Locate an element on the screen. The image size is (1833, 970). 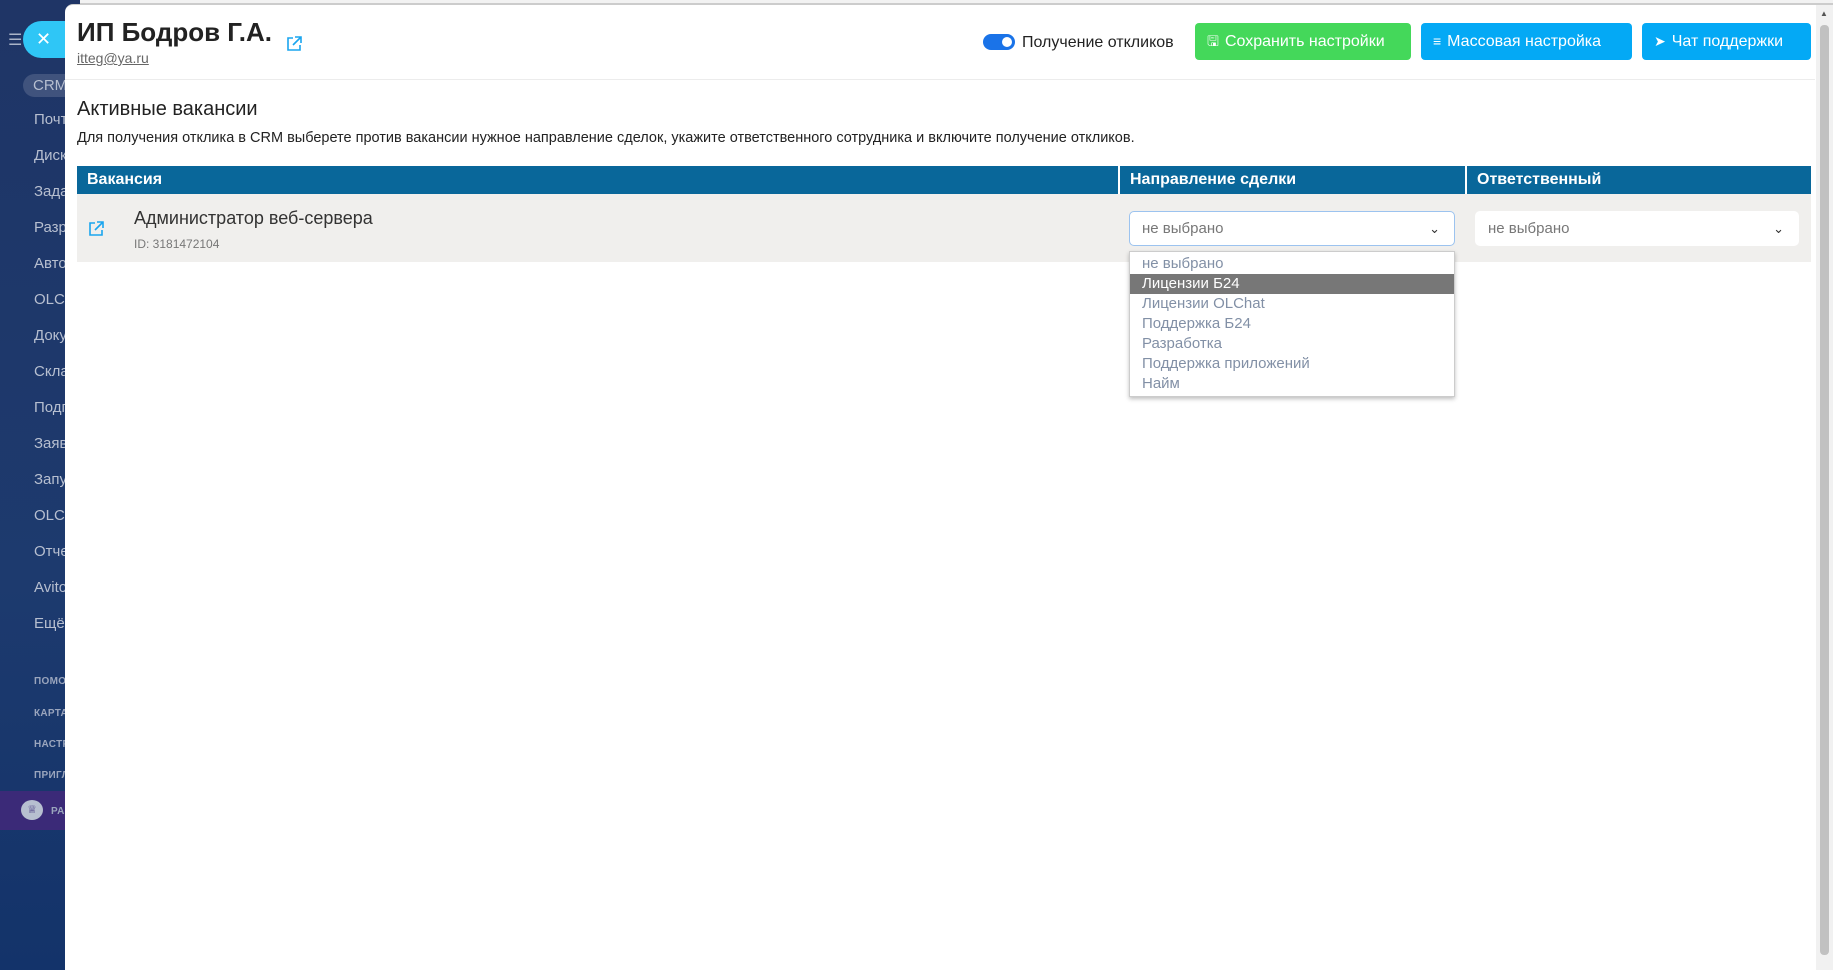
dropdown-option-highlighted: Лицензии Б24 is located at coordinates (1292, 284).